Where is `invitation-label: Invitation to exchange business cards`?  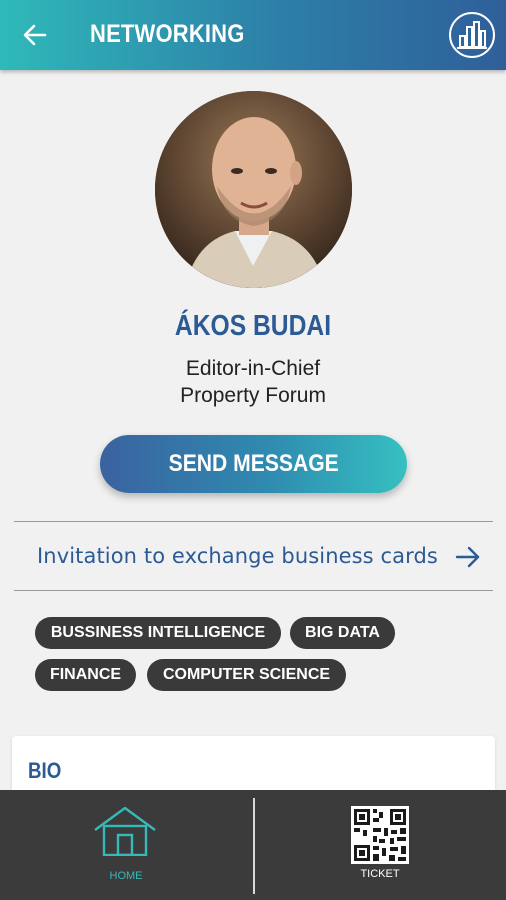 invitation-label: Invitation to exchange business cards is located at coordinates (237, 556).